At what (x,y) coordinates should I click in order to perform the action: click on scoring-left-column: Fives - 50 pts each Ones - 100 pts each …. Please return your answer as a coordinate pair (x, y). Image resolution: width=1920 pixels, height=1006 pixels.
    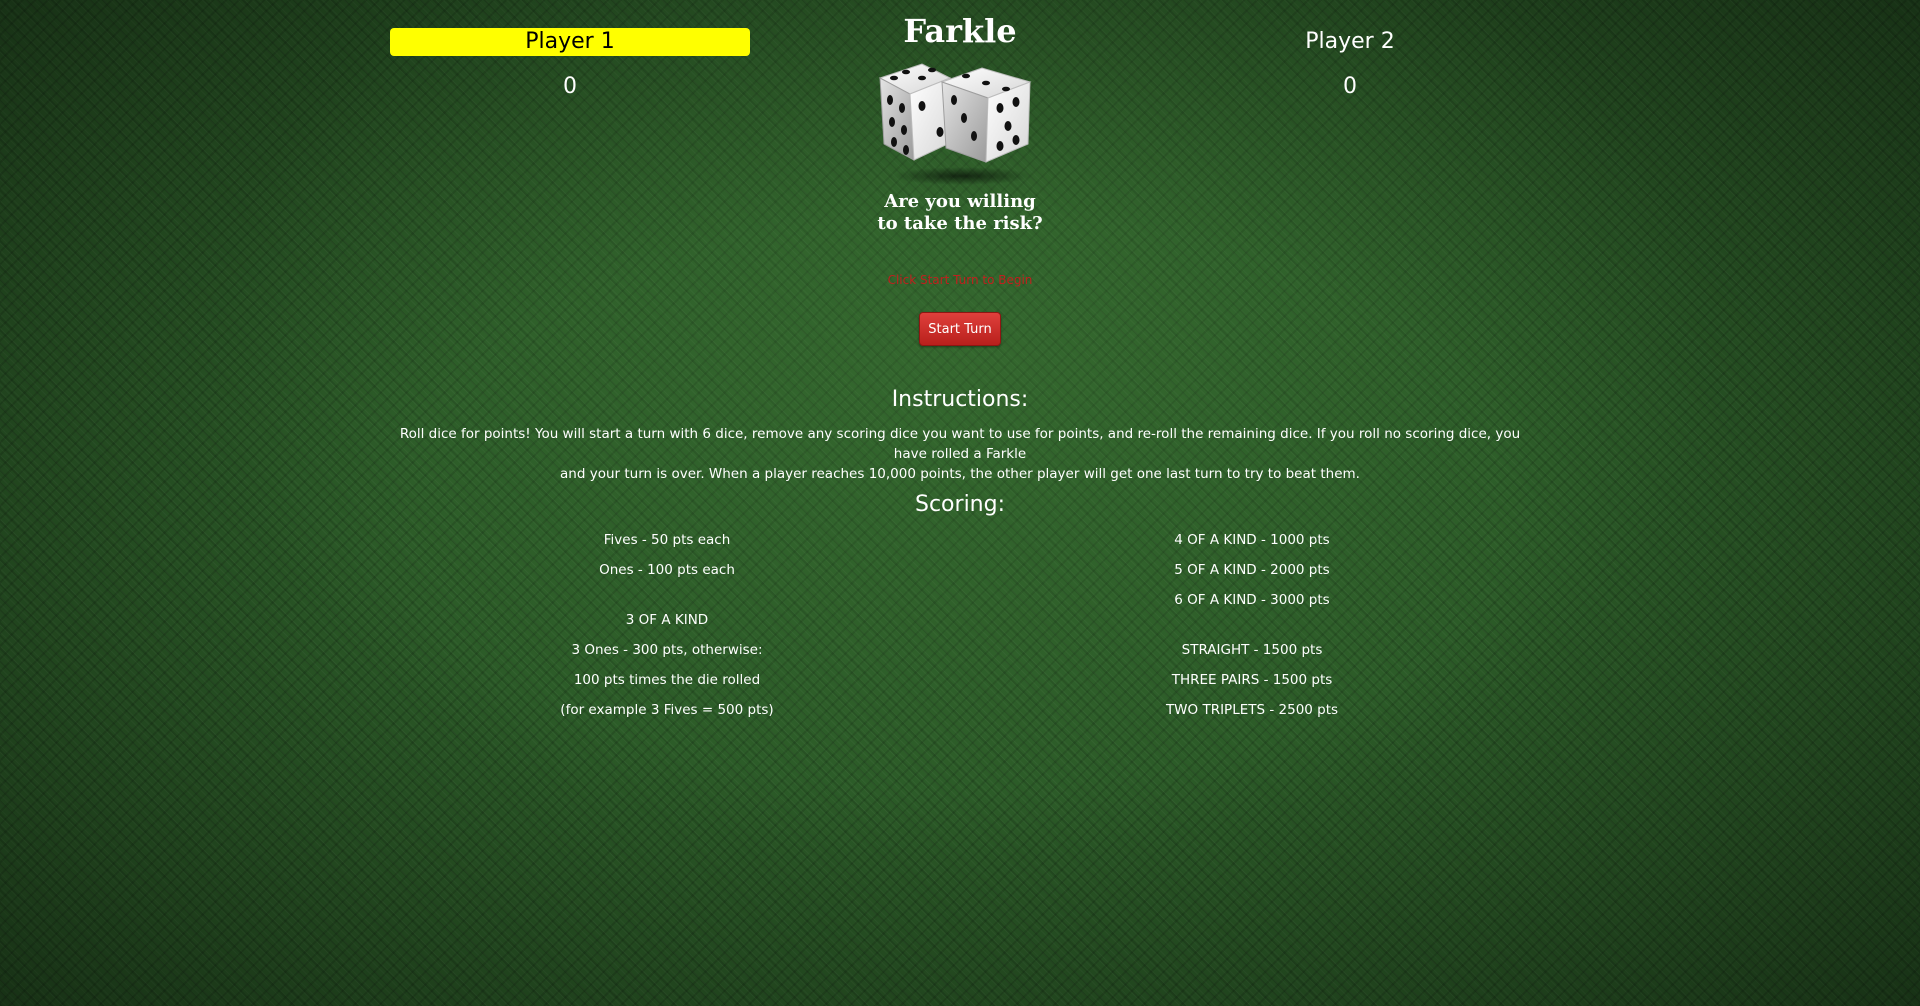
    Looking at the image, I should click on (667, 630).